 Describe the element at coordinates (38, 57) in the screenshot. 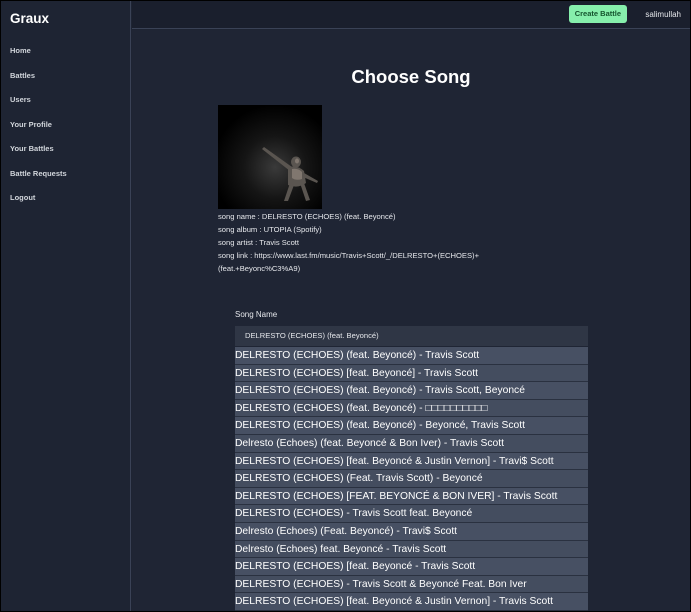

I see `sidebar-item-home: Home` at that location.